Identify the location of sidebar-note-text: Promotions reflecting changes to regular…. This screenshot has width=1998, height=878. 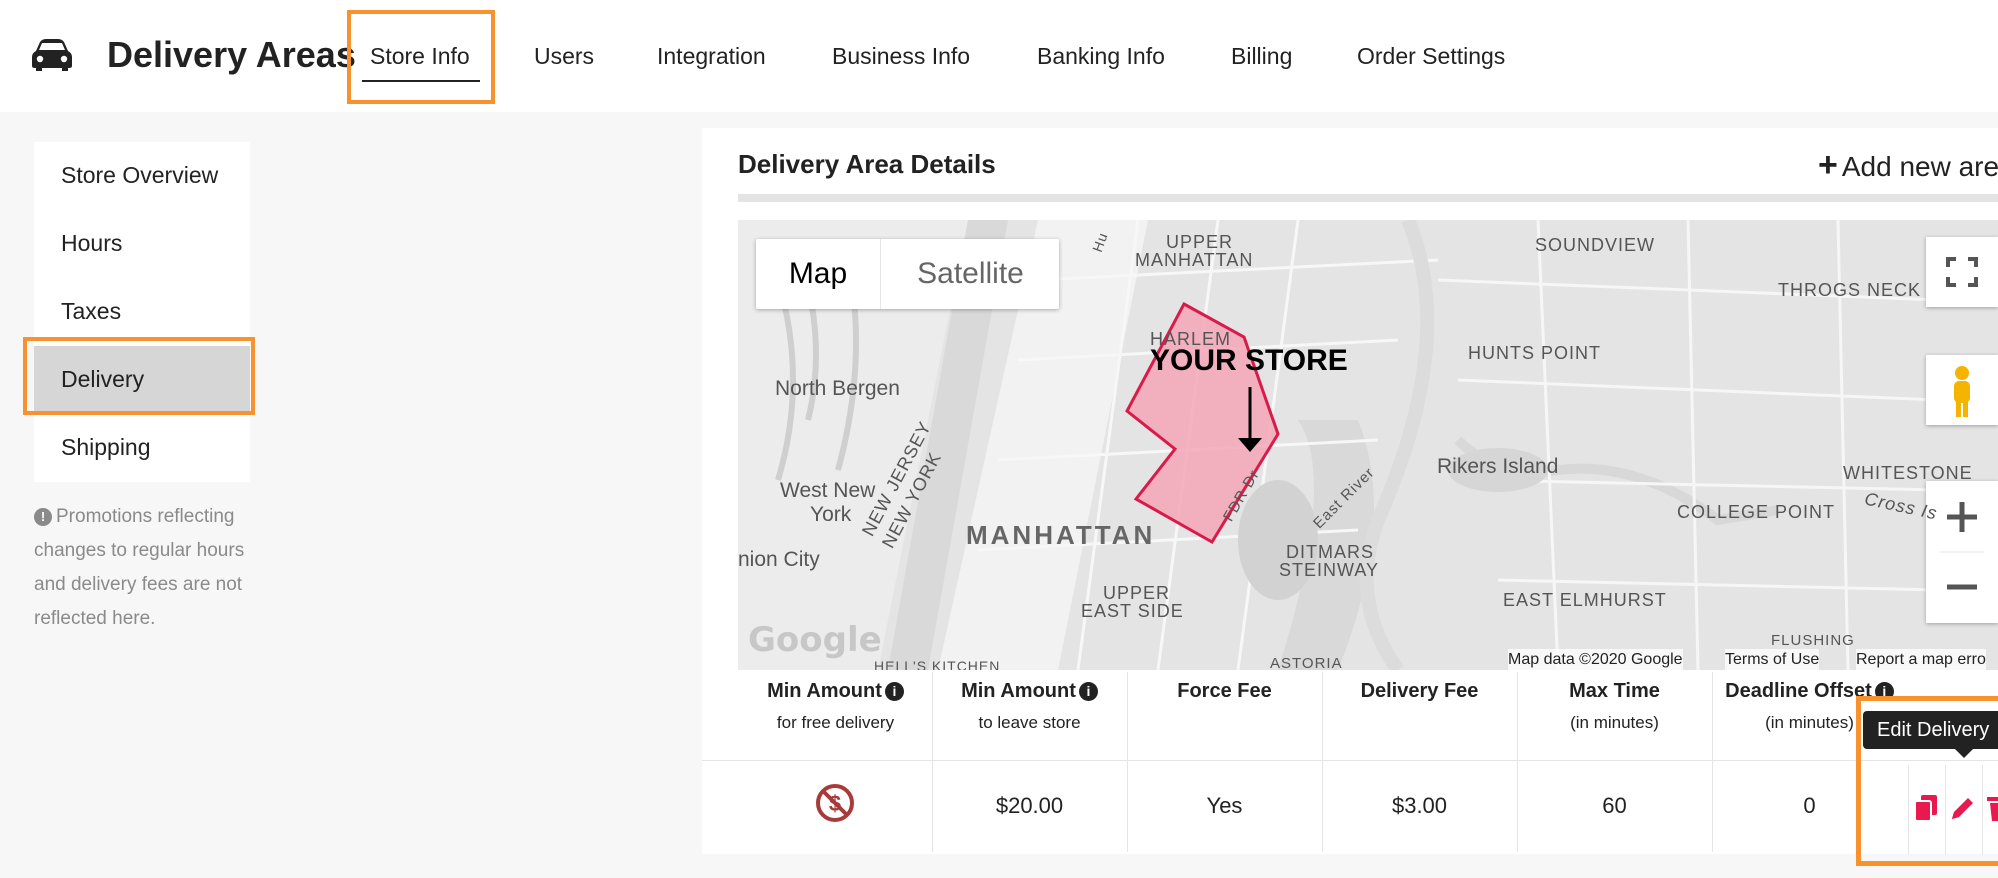
(139, 567).